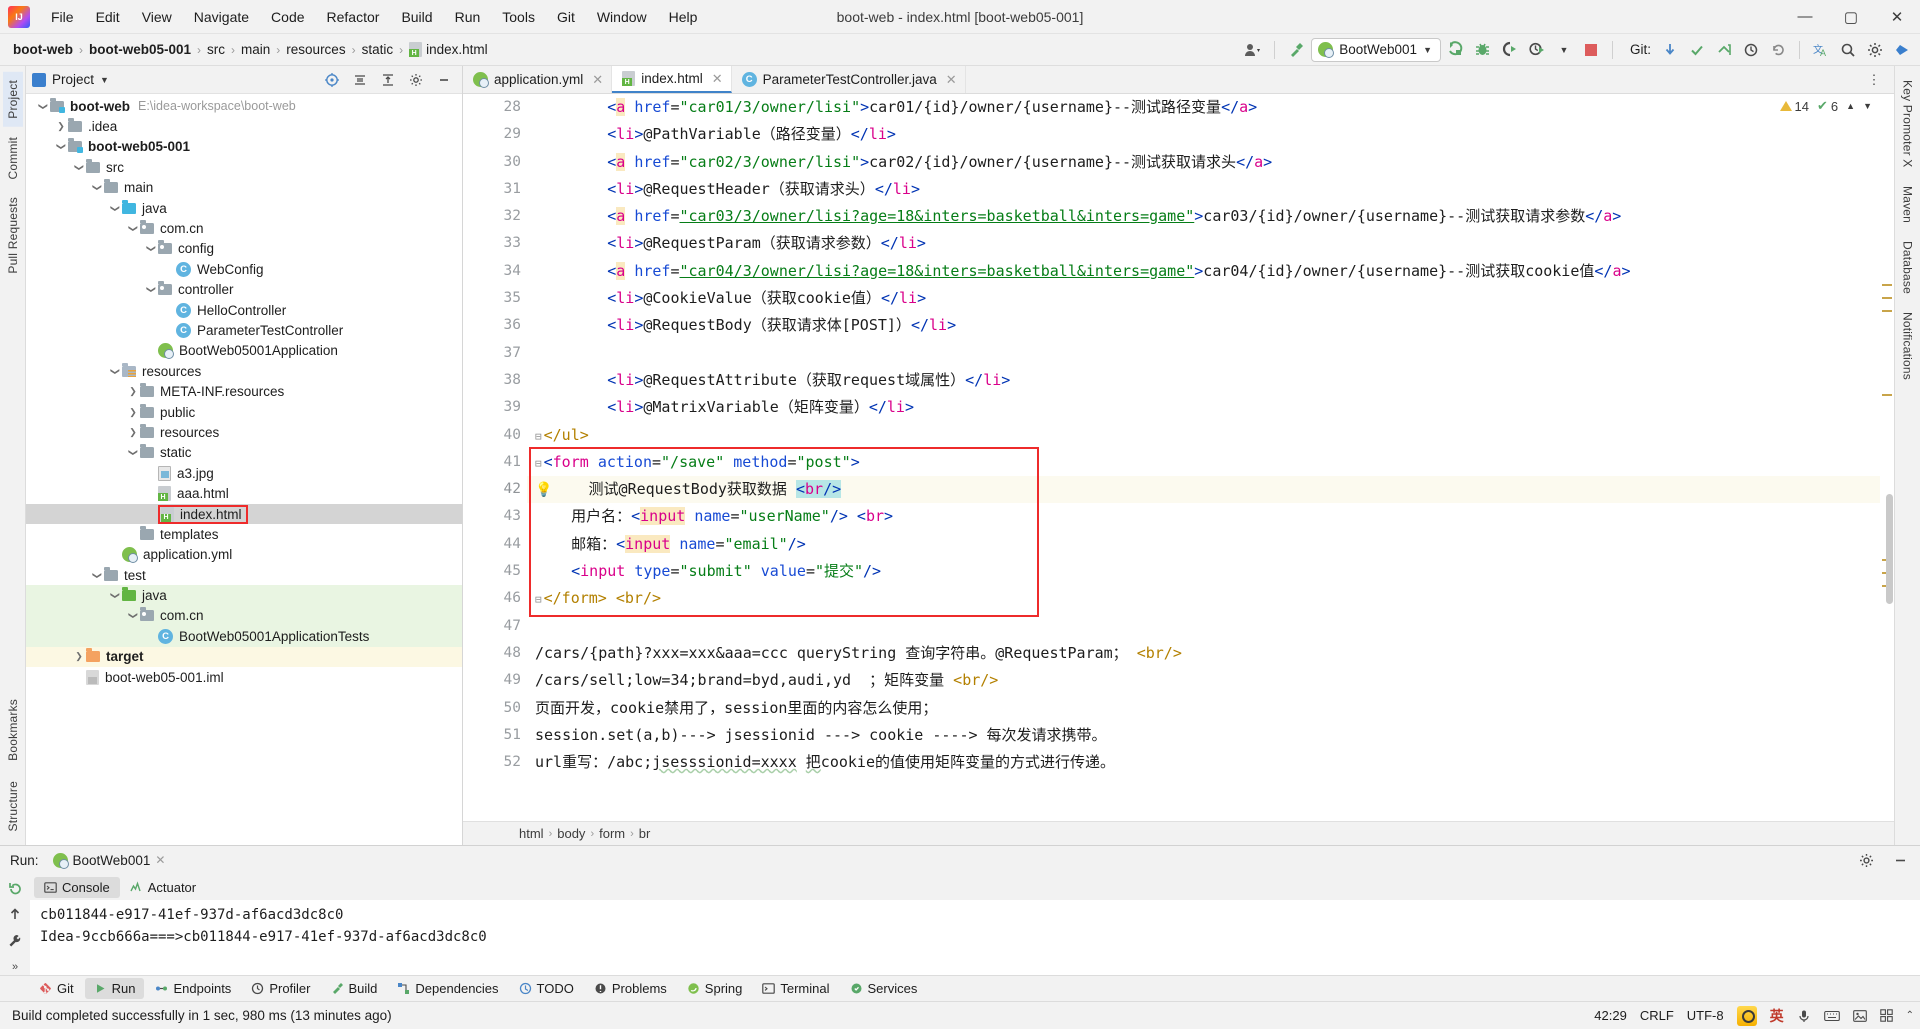 Image resolution: width=1920 pixels, height=1029 pixels. I want to click on breadcrumb-src: src, so click(216, 49).